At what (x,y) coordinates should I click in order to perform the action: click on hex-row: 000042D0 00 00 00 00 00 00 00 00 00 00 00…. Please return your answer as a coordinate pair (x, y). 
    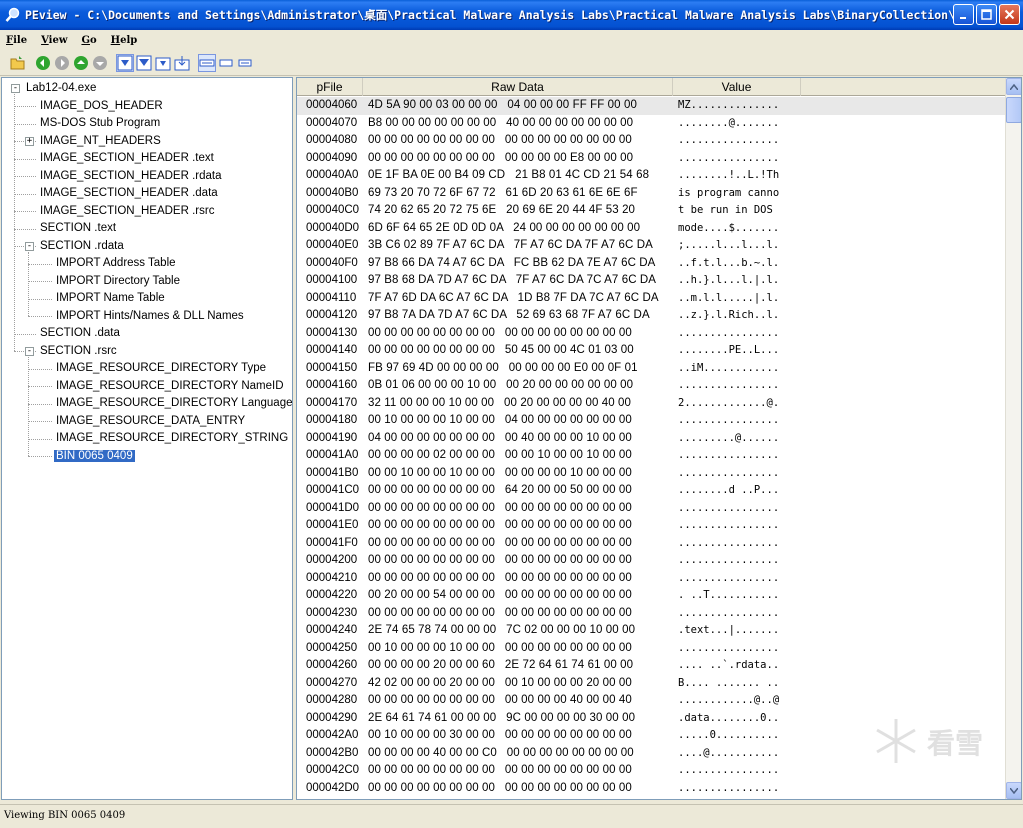
    Looking at the image, I should click on (651, 789).